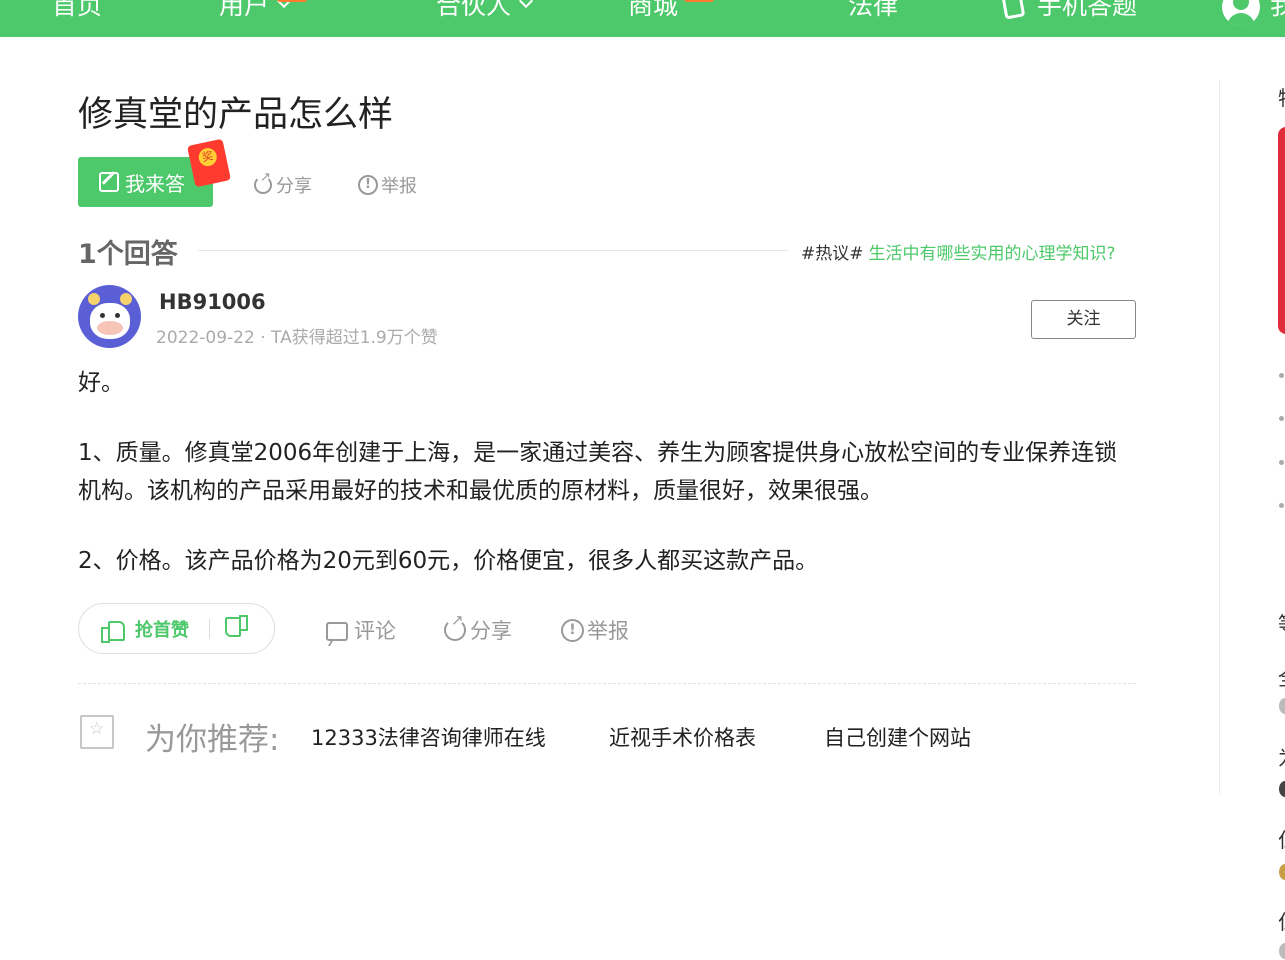 This screenshot has height=960, width=1285. What do you see at coordinates (873, 12) in the screenshot?
I see `nav-law: 法律` at bounding box center [873, 12].